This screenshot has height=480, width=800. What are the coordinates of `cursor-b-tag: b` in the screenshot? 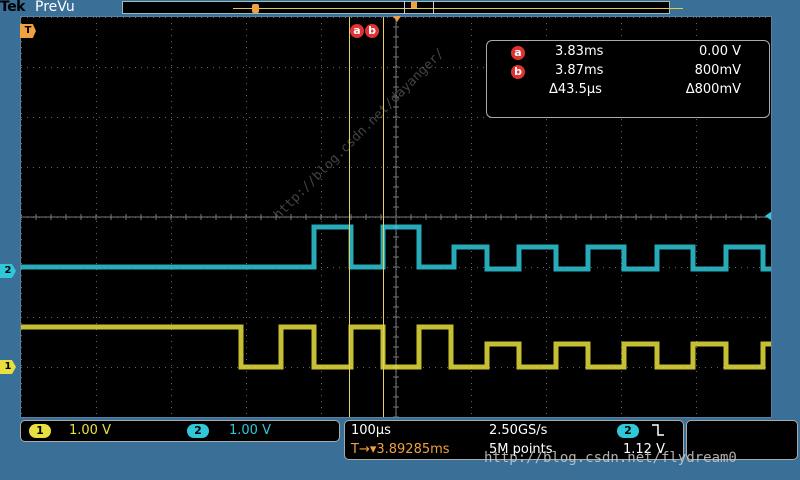 It's located at (372, 31).